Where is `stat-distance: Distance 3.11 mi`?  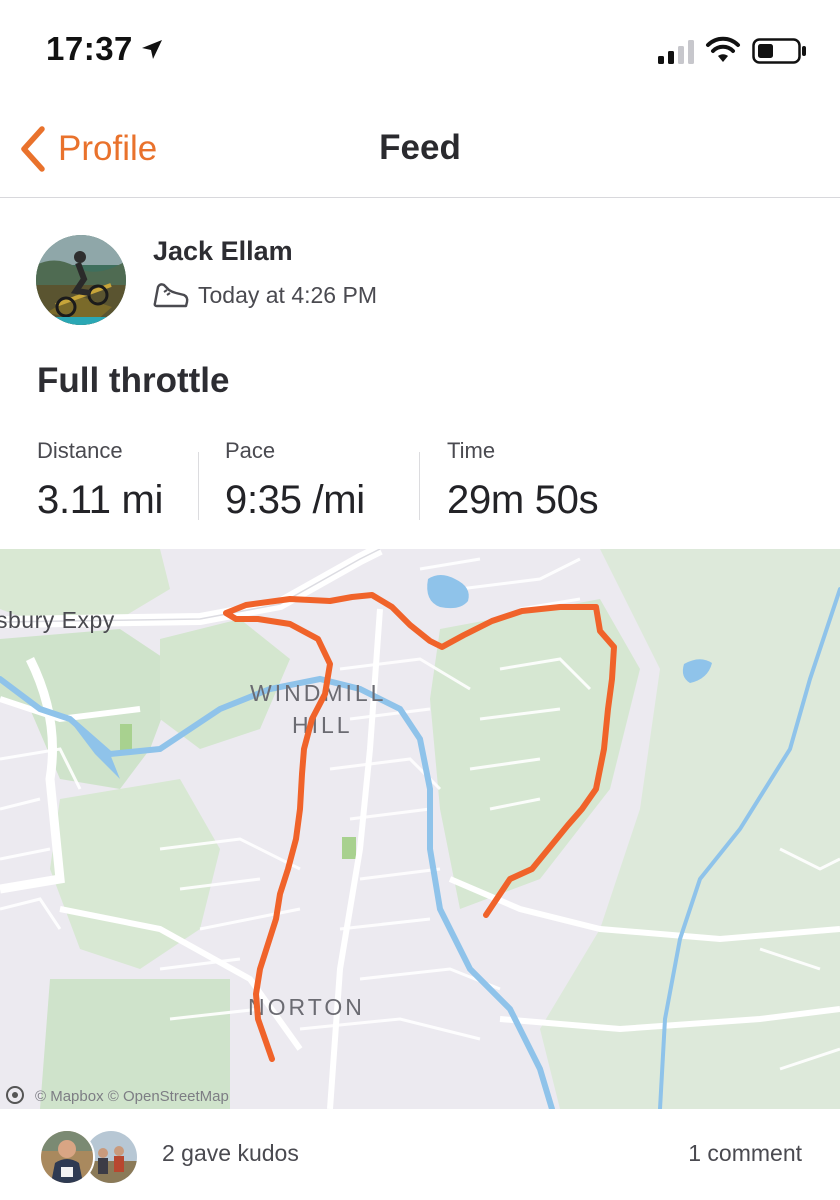 stat-distance: Distance 3.11 mi is located at coordinates (100, 480).